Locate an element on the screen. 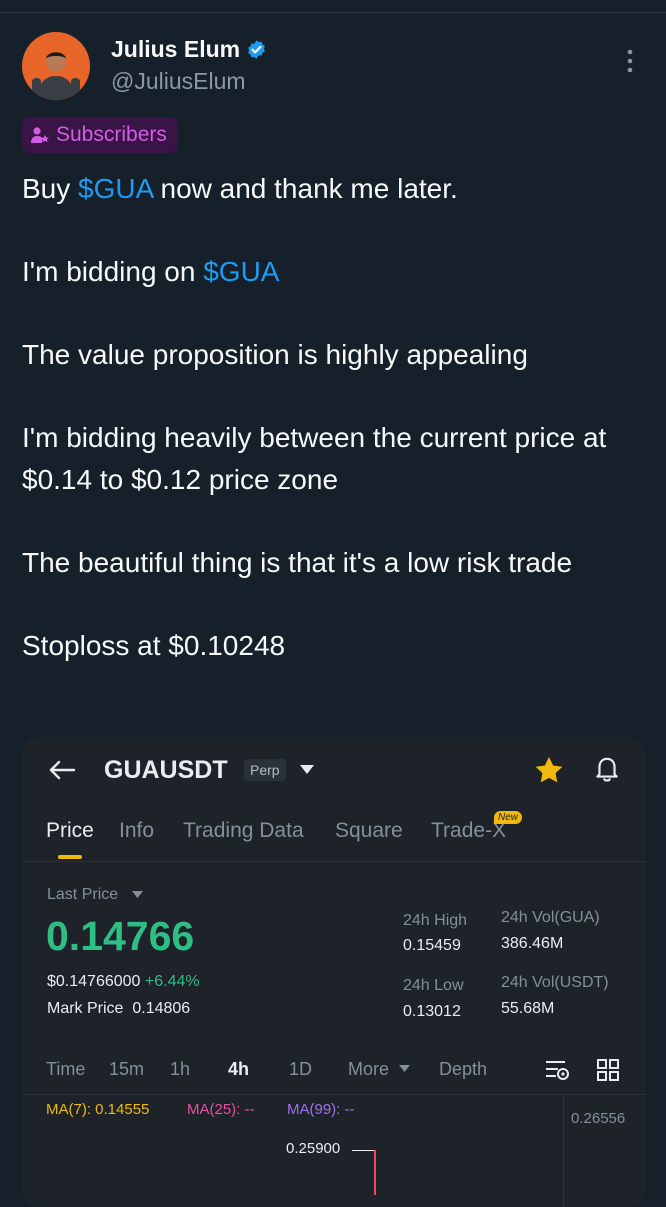 Image resolution: width=666 pixels, height=1207 pixels. interval-more: More is located at coordinates (368, 1069).